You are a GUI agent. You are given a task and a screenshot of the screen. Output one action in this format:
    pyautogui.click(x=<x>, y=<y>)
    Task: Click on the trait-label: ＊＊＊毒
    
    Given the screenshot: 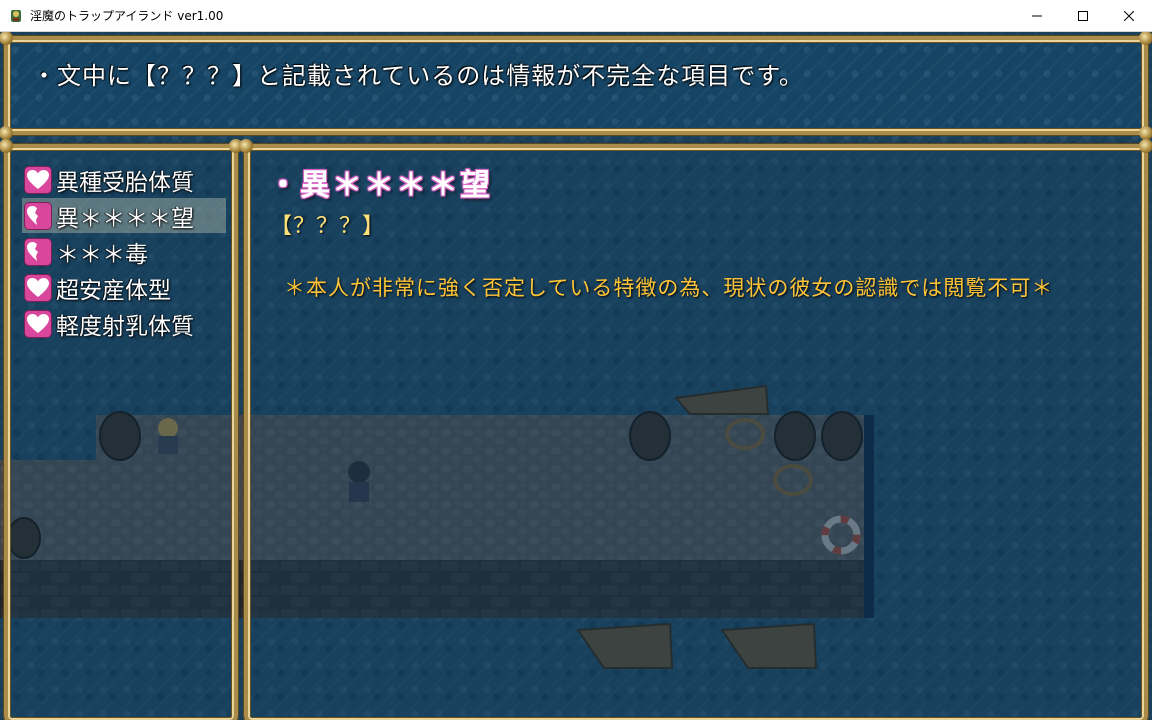 What is the action you would take?
    pyautogui.click(x=102, y=254)
    